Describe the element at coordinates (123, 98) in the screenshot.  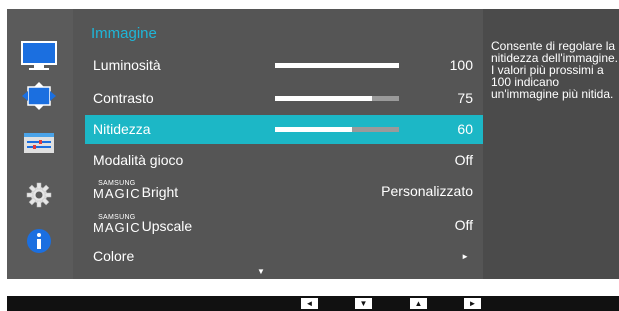
I see `menu-item-label: Contrasto` at that location.